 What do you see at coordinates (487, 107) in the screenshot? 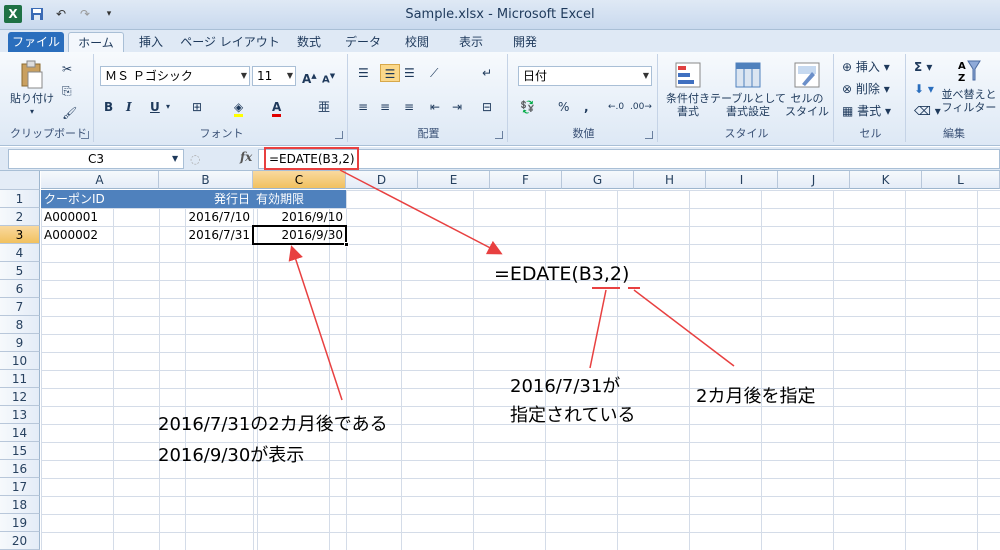
I see `merge-center-icon: ⊟` at bounding box center [487, 107].